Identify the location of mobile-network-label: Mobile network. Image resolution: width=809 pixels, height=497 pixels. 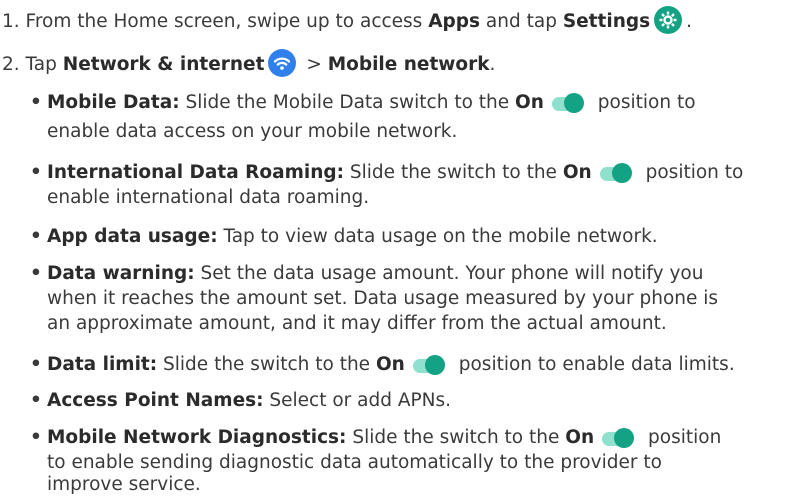
(408, 64).